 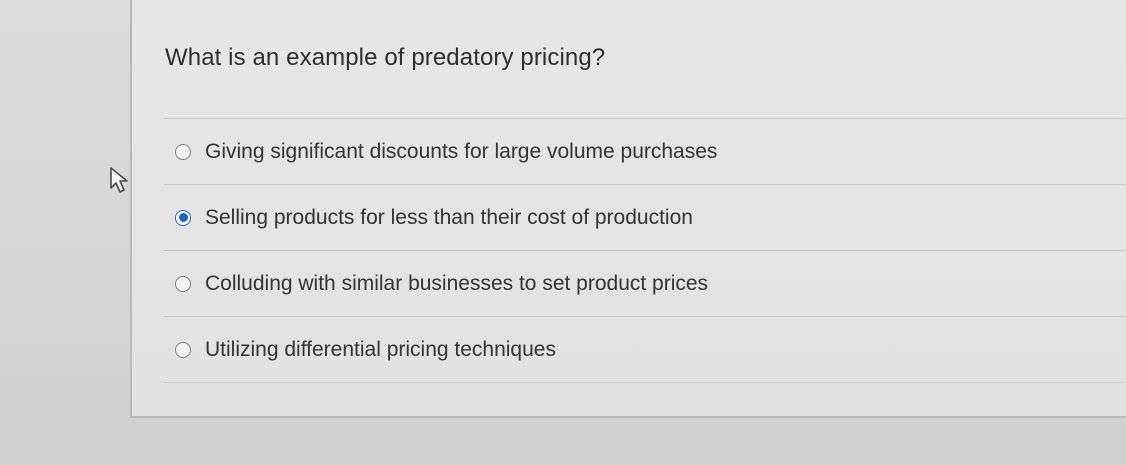 What do you see at coordinates (183, 217) in the screenshot?
I see `radio-button-selected-icon` at bounding box center [183, 217].